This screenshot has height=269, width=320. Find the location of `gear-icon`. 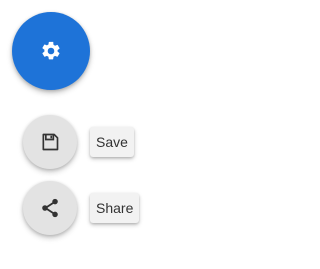

gear-icon is located at coordinates (51, 51).